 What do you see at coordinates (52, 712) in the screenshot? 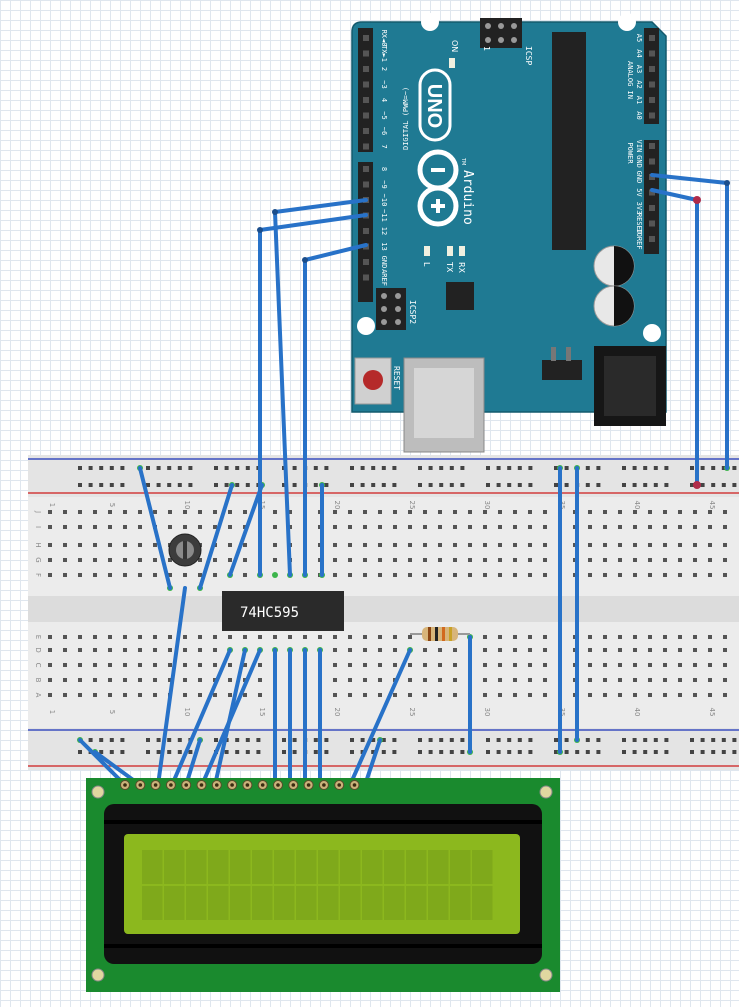
I see `column-number: 1` at bounding box center [52, 712].